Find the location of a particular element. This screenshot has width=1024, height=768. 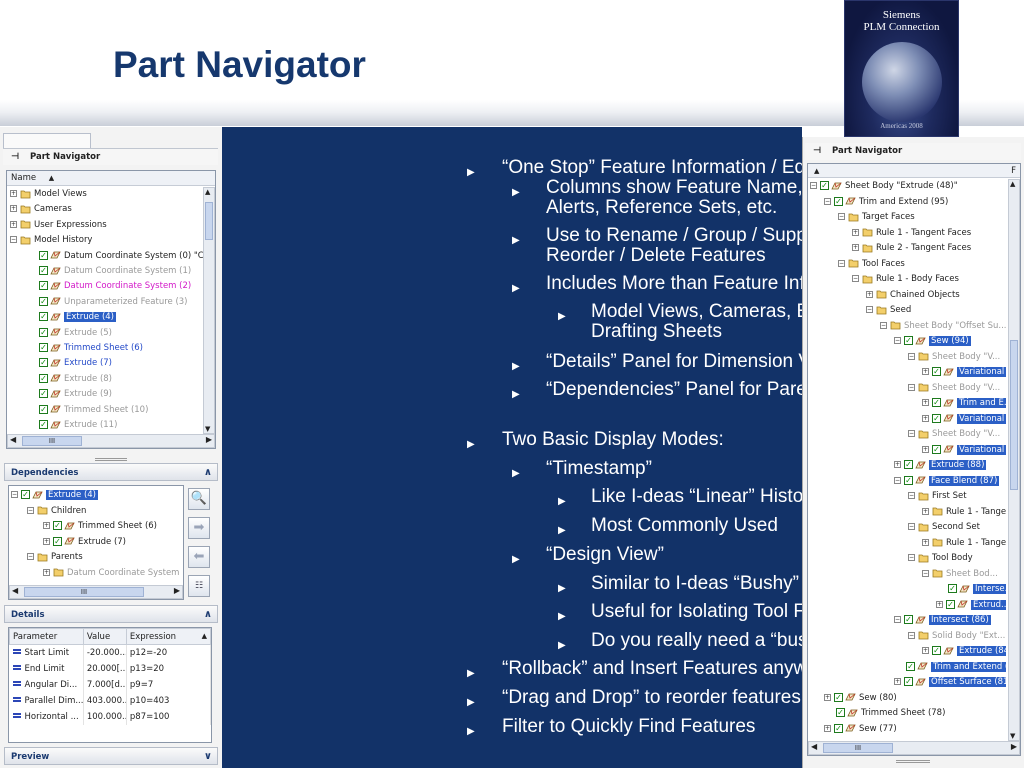

tree-row: ✓ Extrude (11) is located at coordinates (72, 425).